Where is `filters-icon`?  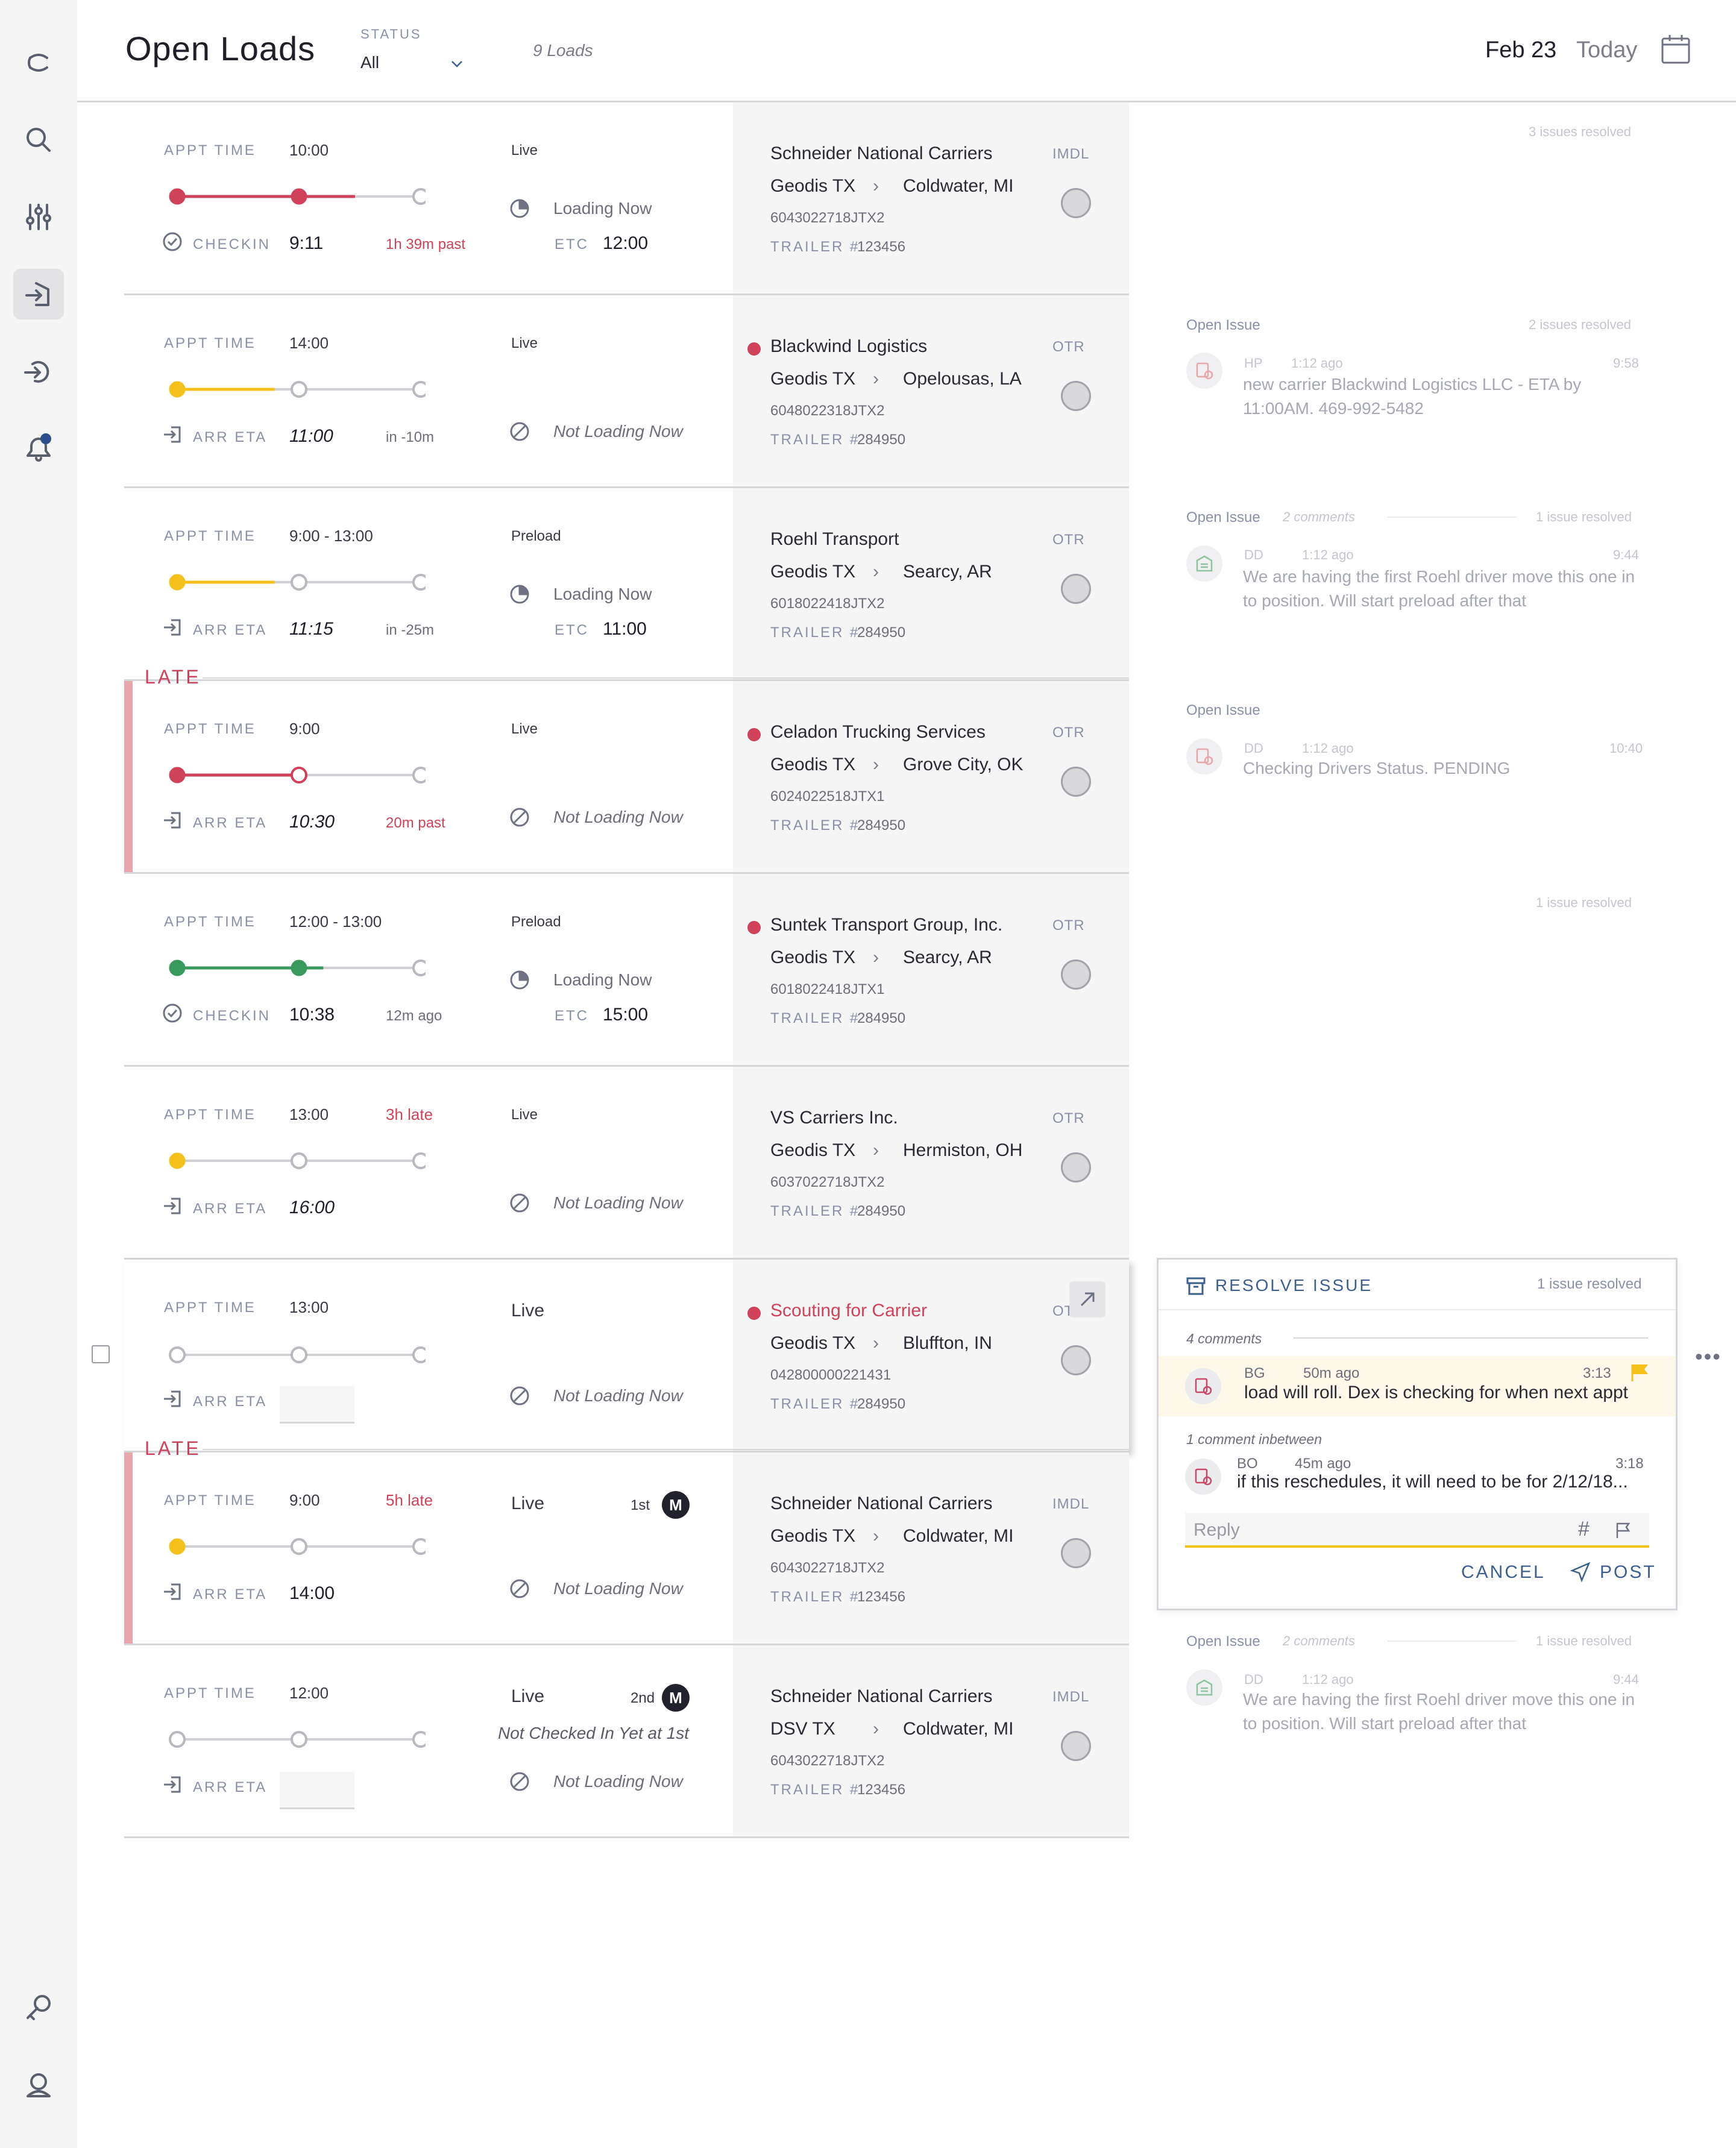
filters-icon is located at coordinates (38, 217).